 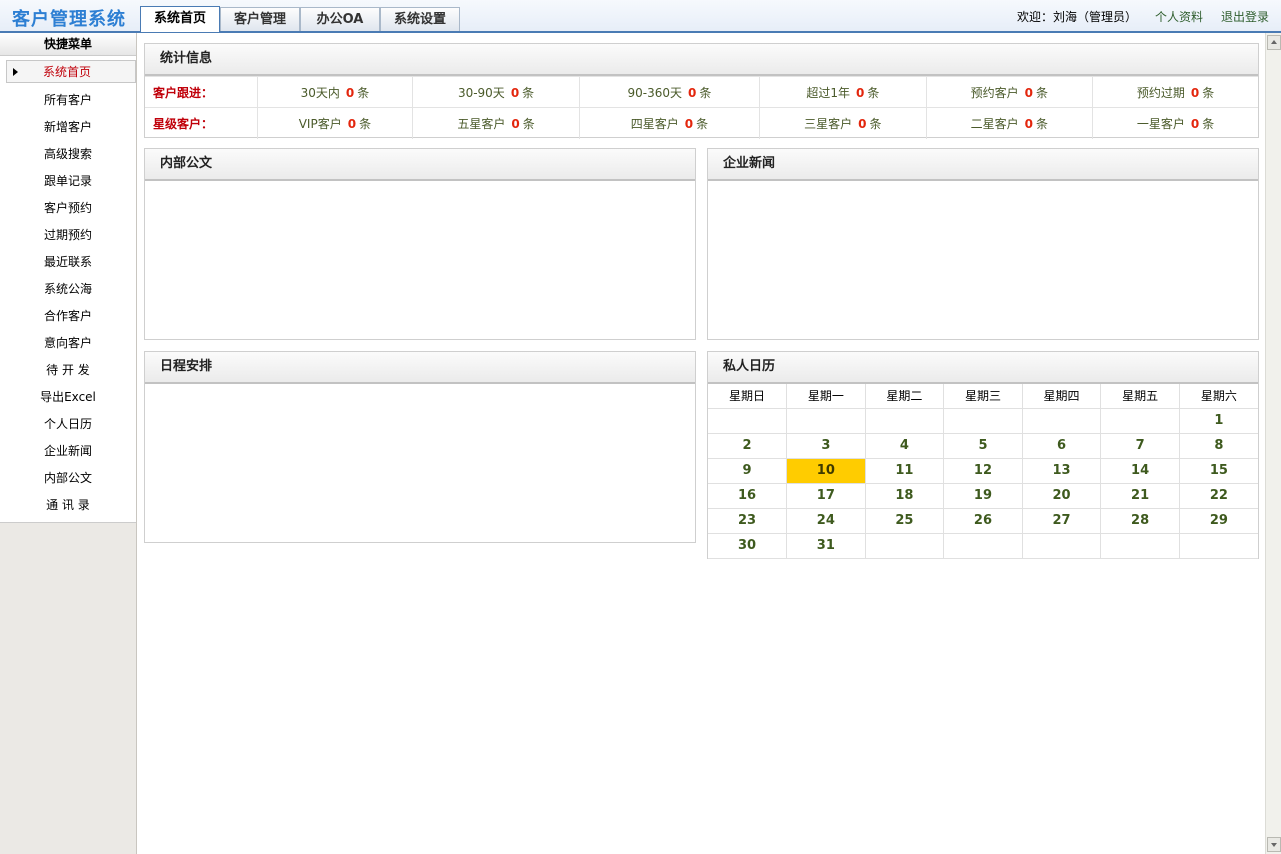 What do you see at coordinates (1273, 443) in the screenshot?
I see `vertical-scrollbar` at bounding box center [1273, 443].